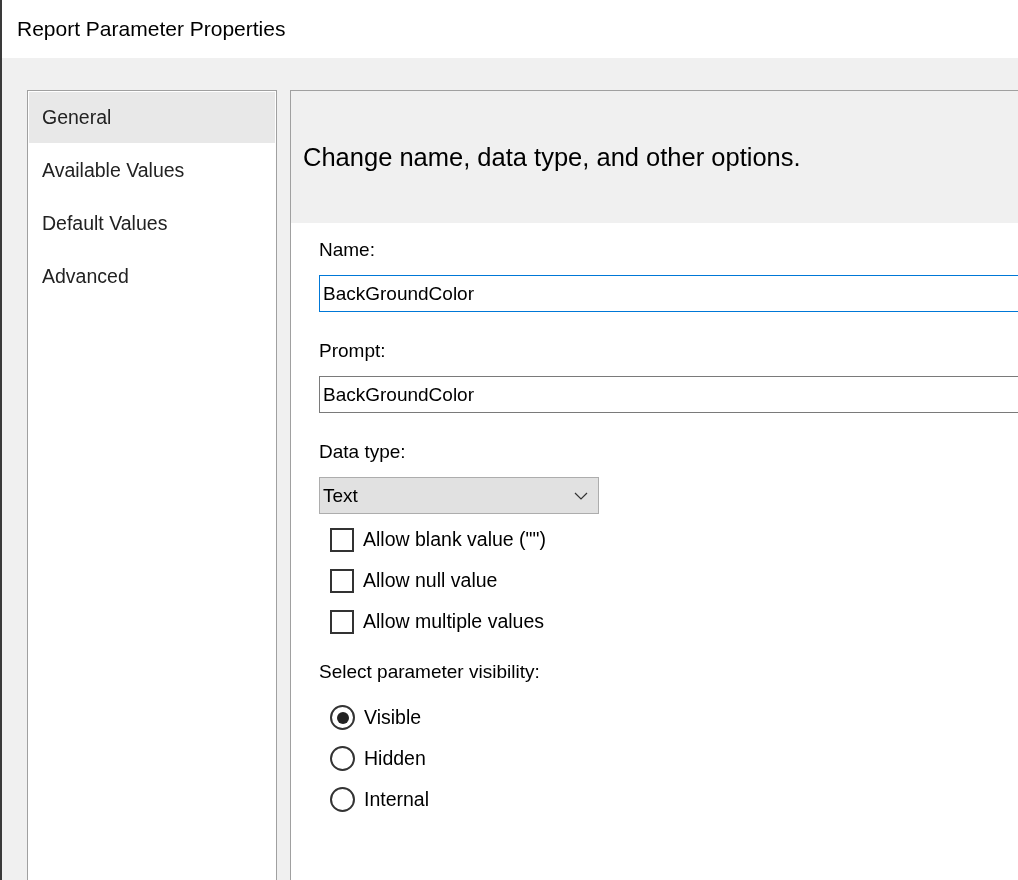 The image size is (1018, 880). What do you see at coordinates (152, 223) in the screenshot?
I see `sidebar-item: Default Values` at bounding box center [152, 223].